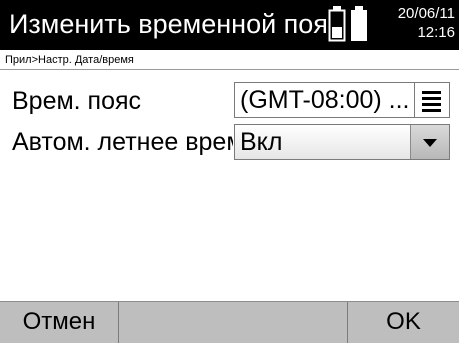  What do you see at coordinates (403, 322) in the screenshot?
I see `ok-button: OK` at bounding box center [403, 322].